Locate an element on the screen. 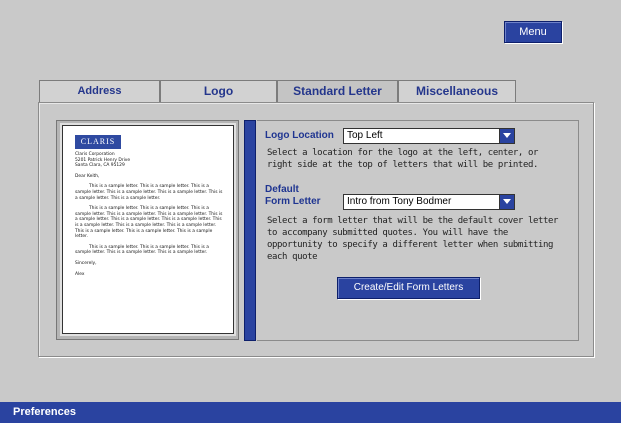 This screenshot has width=621, height=423. tab-standard-letter: Standard Letter is located at coordinates (337, 92).